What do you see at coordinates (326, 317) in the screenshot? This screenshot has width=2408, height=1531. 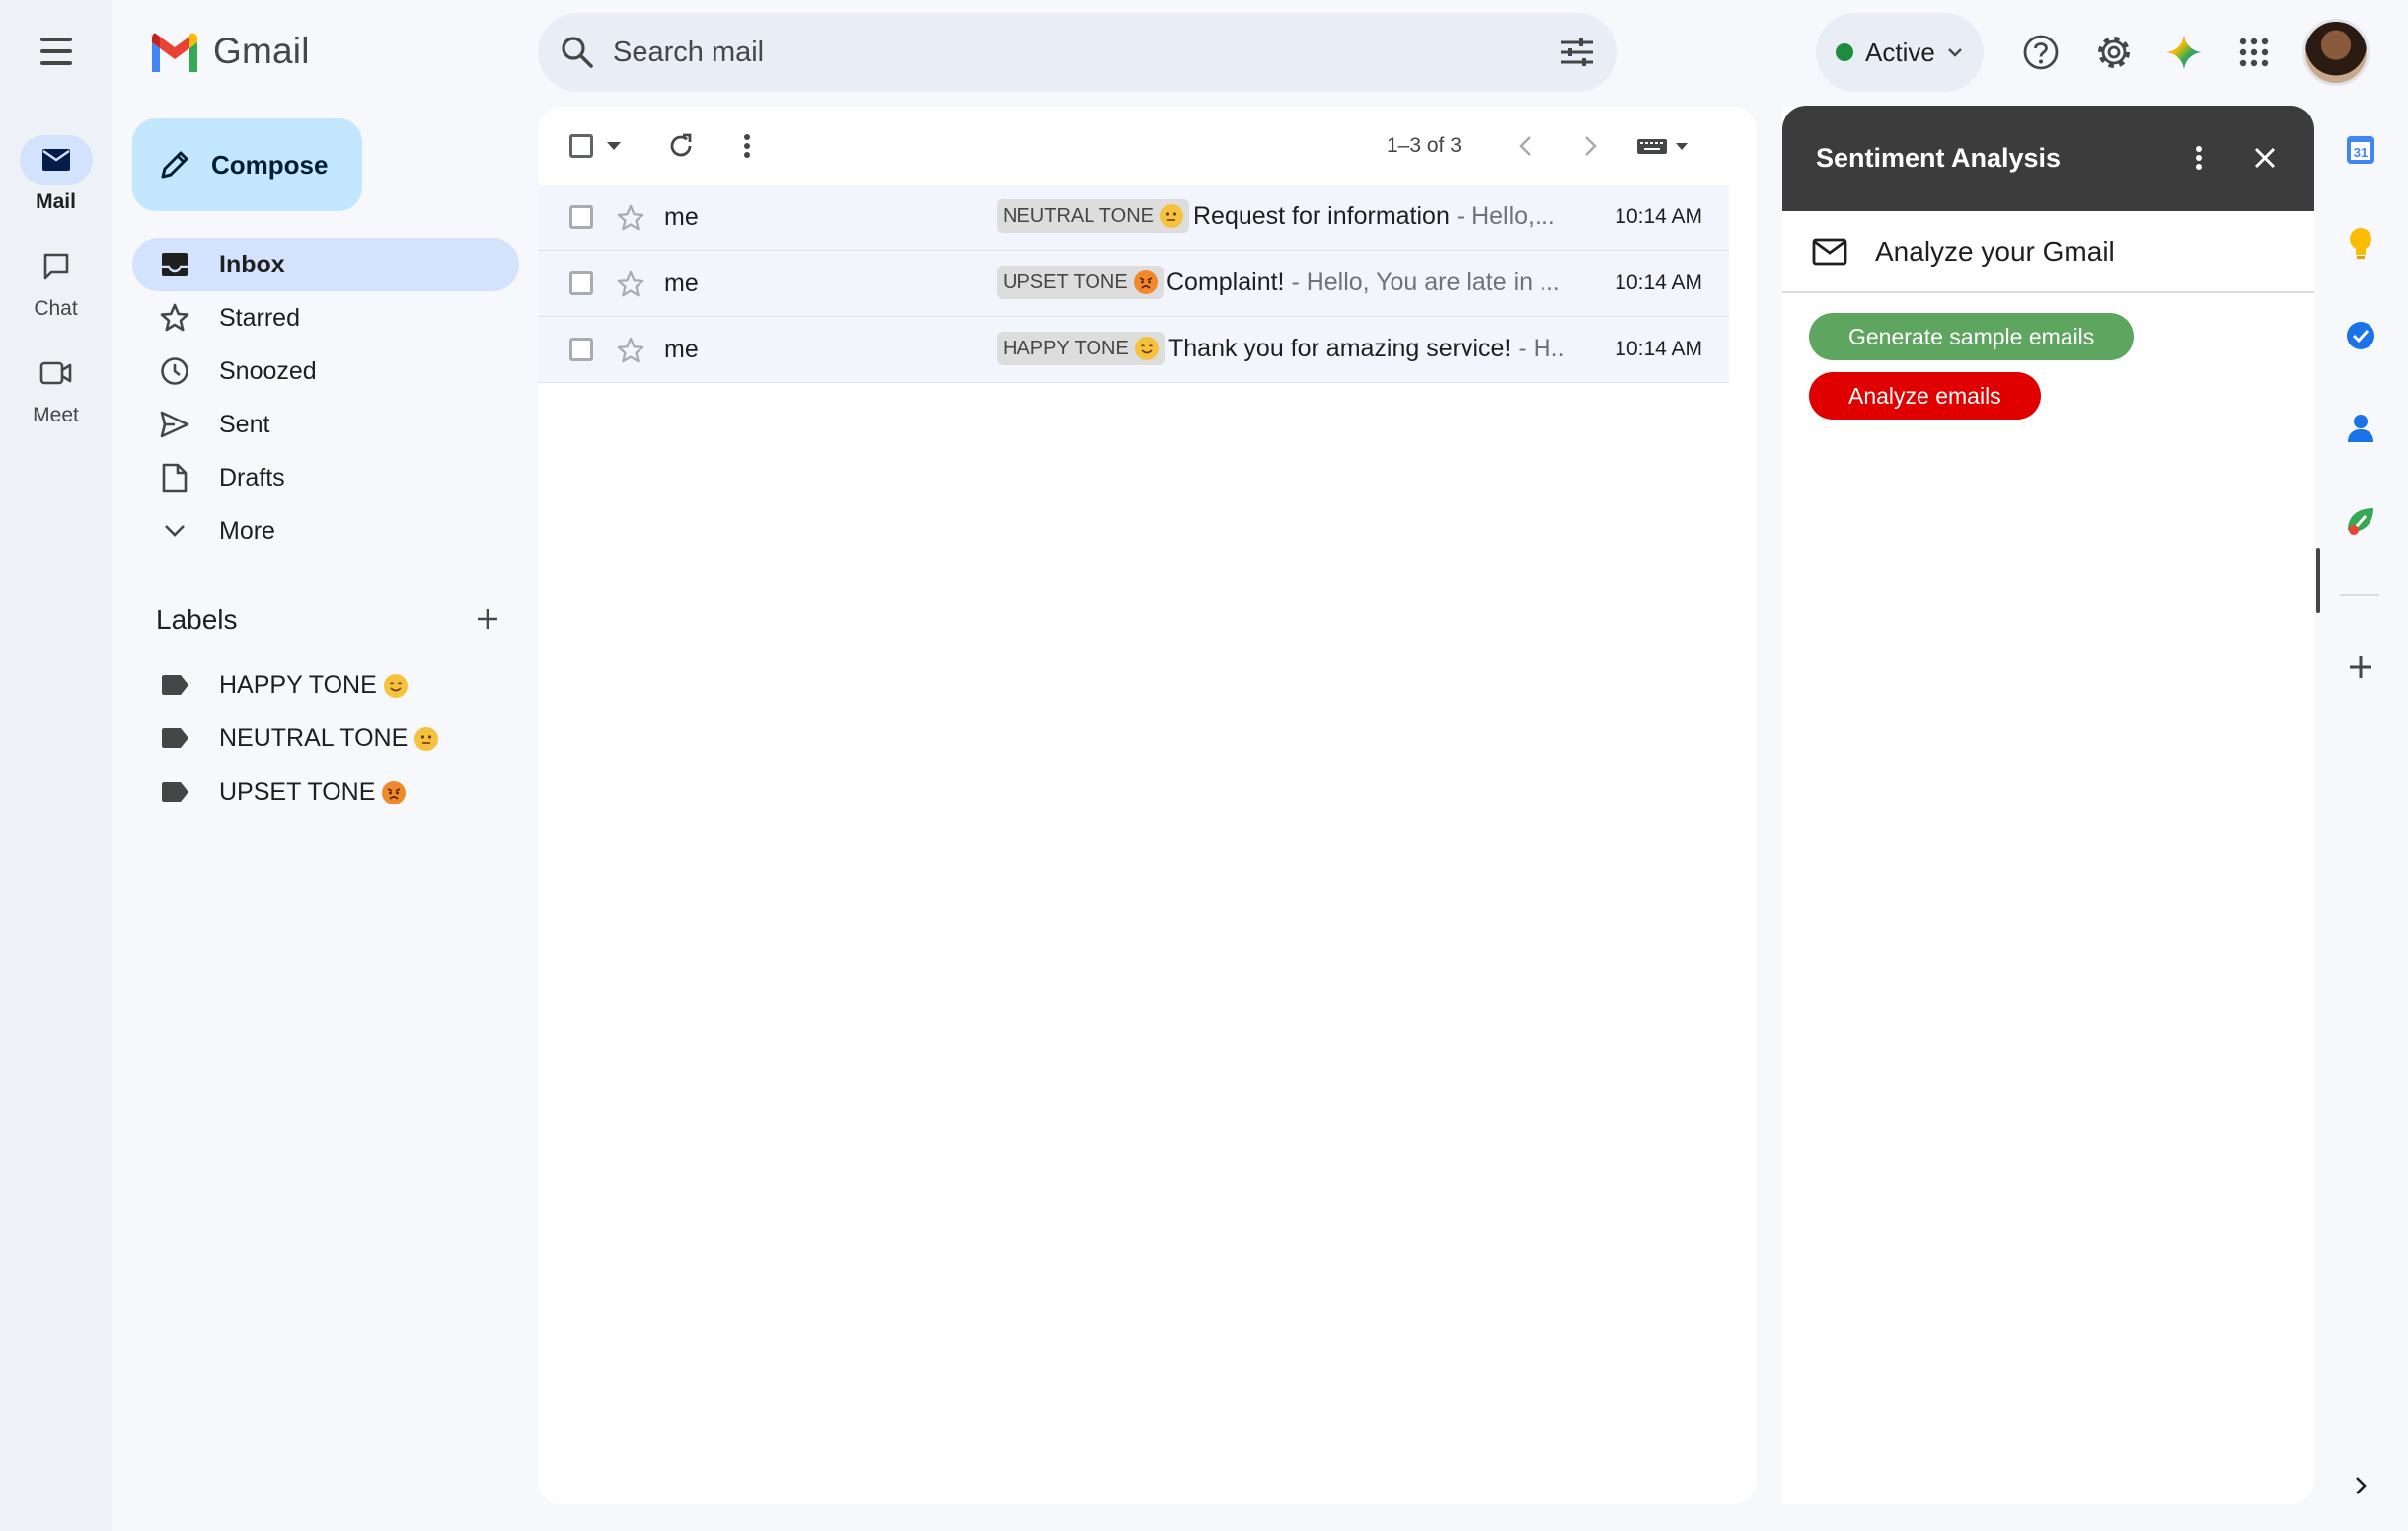 I see `nav-item-starred: Starred` at bounding box center [326, 317].